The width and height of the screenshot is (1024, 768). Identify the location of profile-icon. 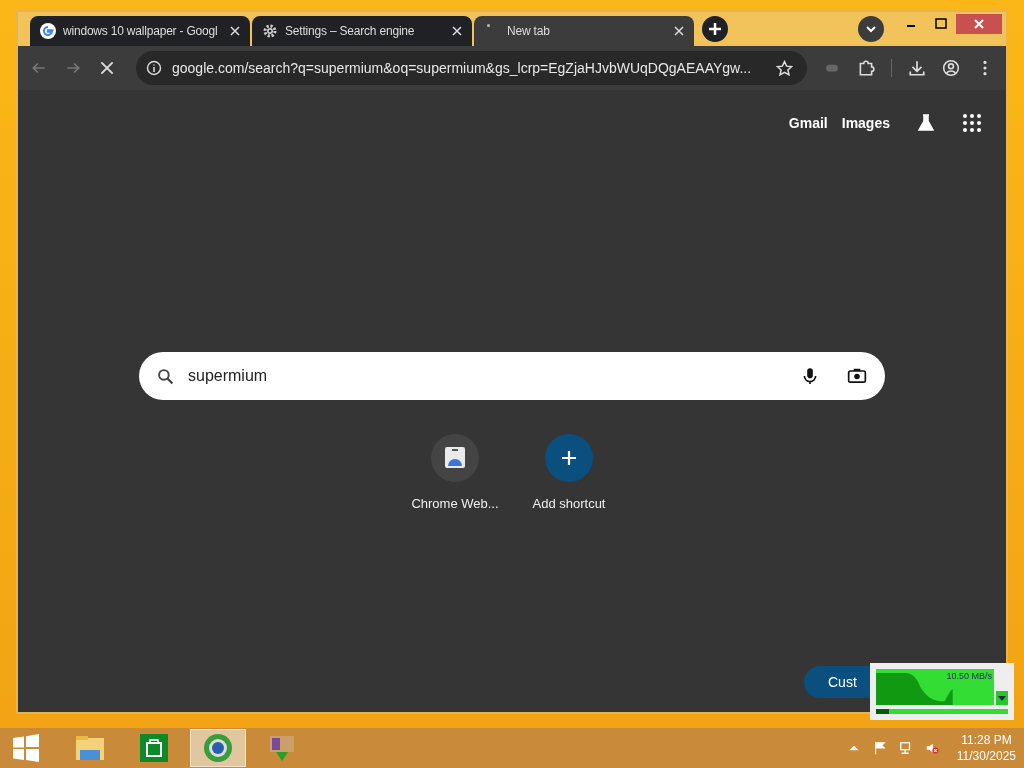
(951, 68).